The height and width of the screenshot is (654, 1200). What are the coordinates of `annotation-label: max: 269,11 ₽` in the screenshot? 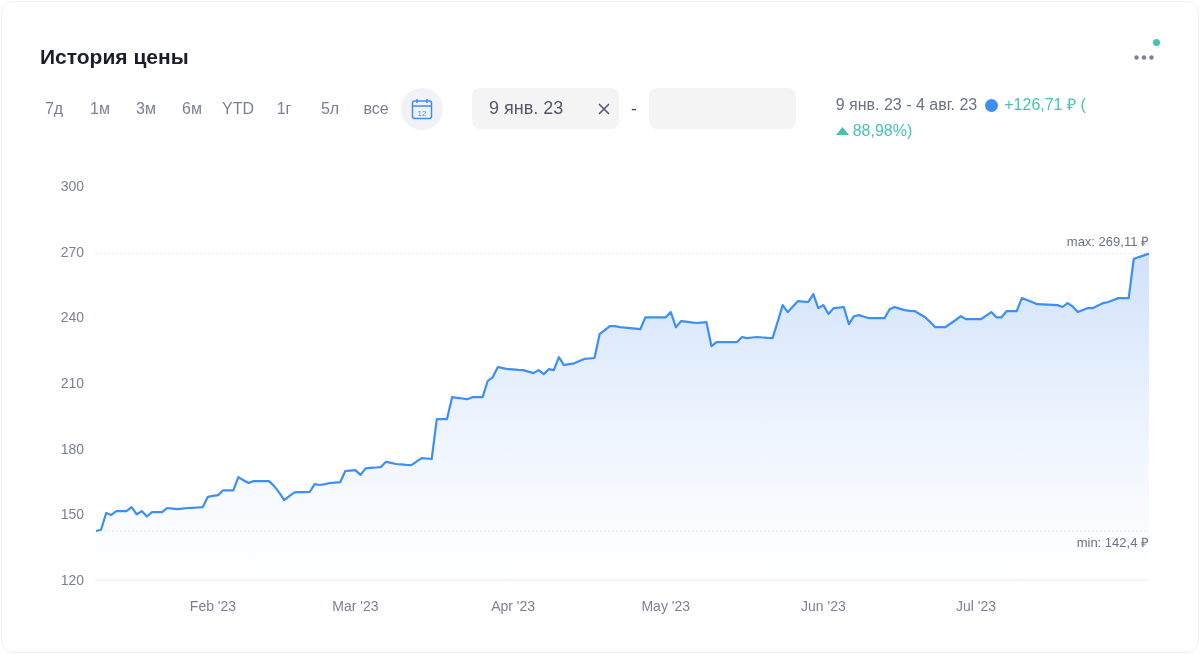 It's located at (1107, 241).